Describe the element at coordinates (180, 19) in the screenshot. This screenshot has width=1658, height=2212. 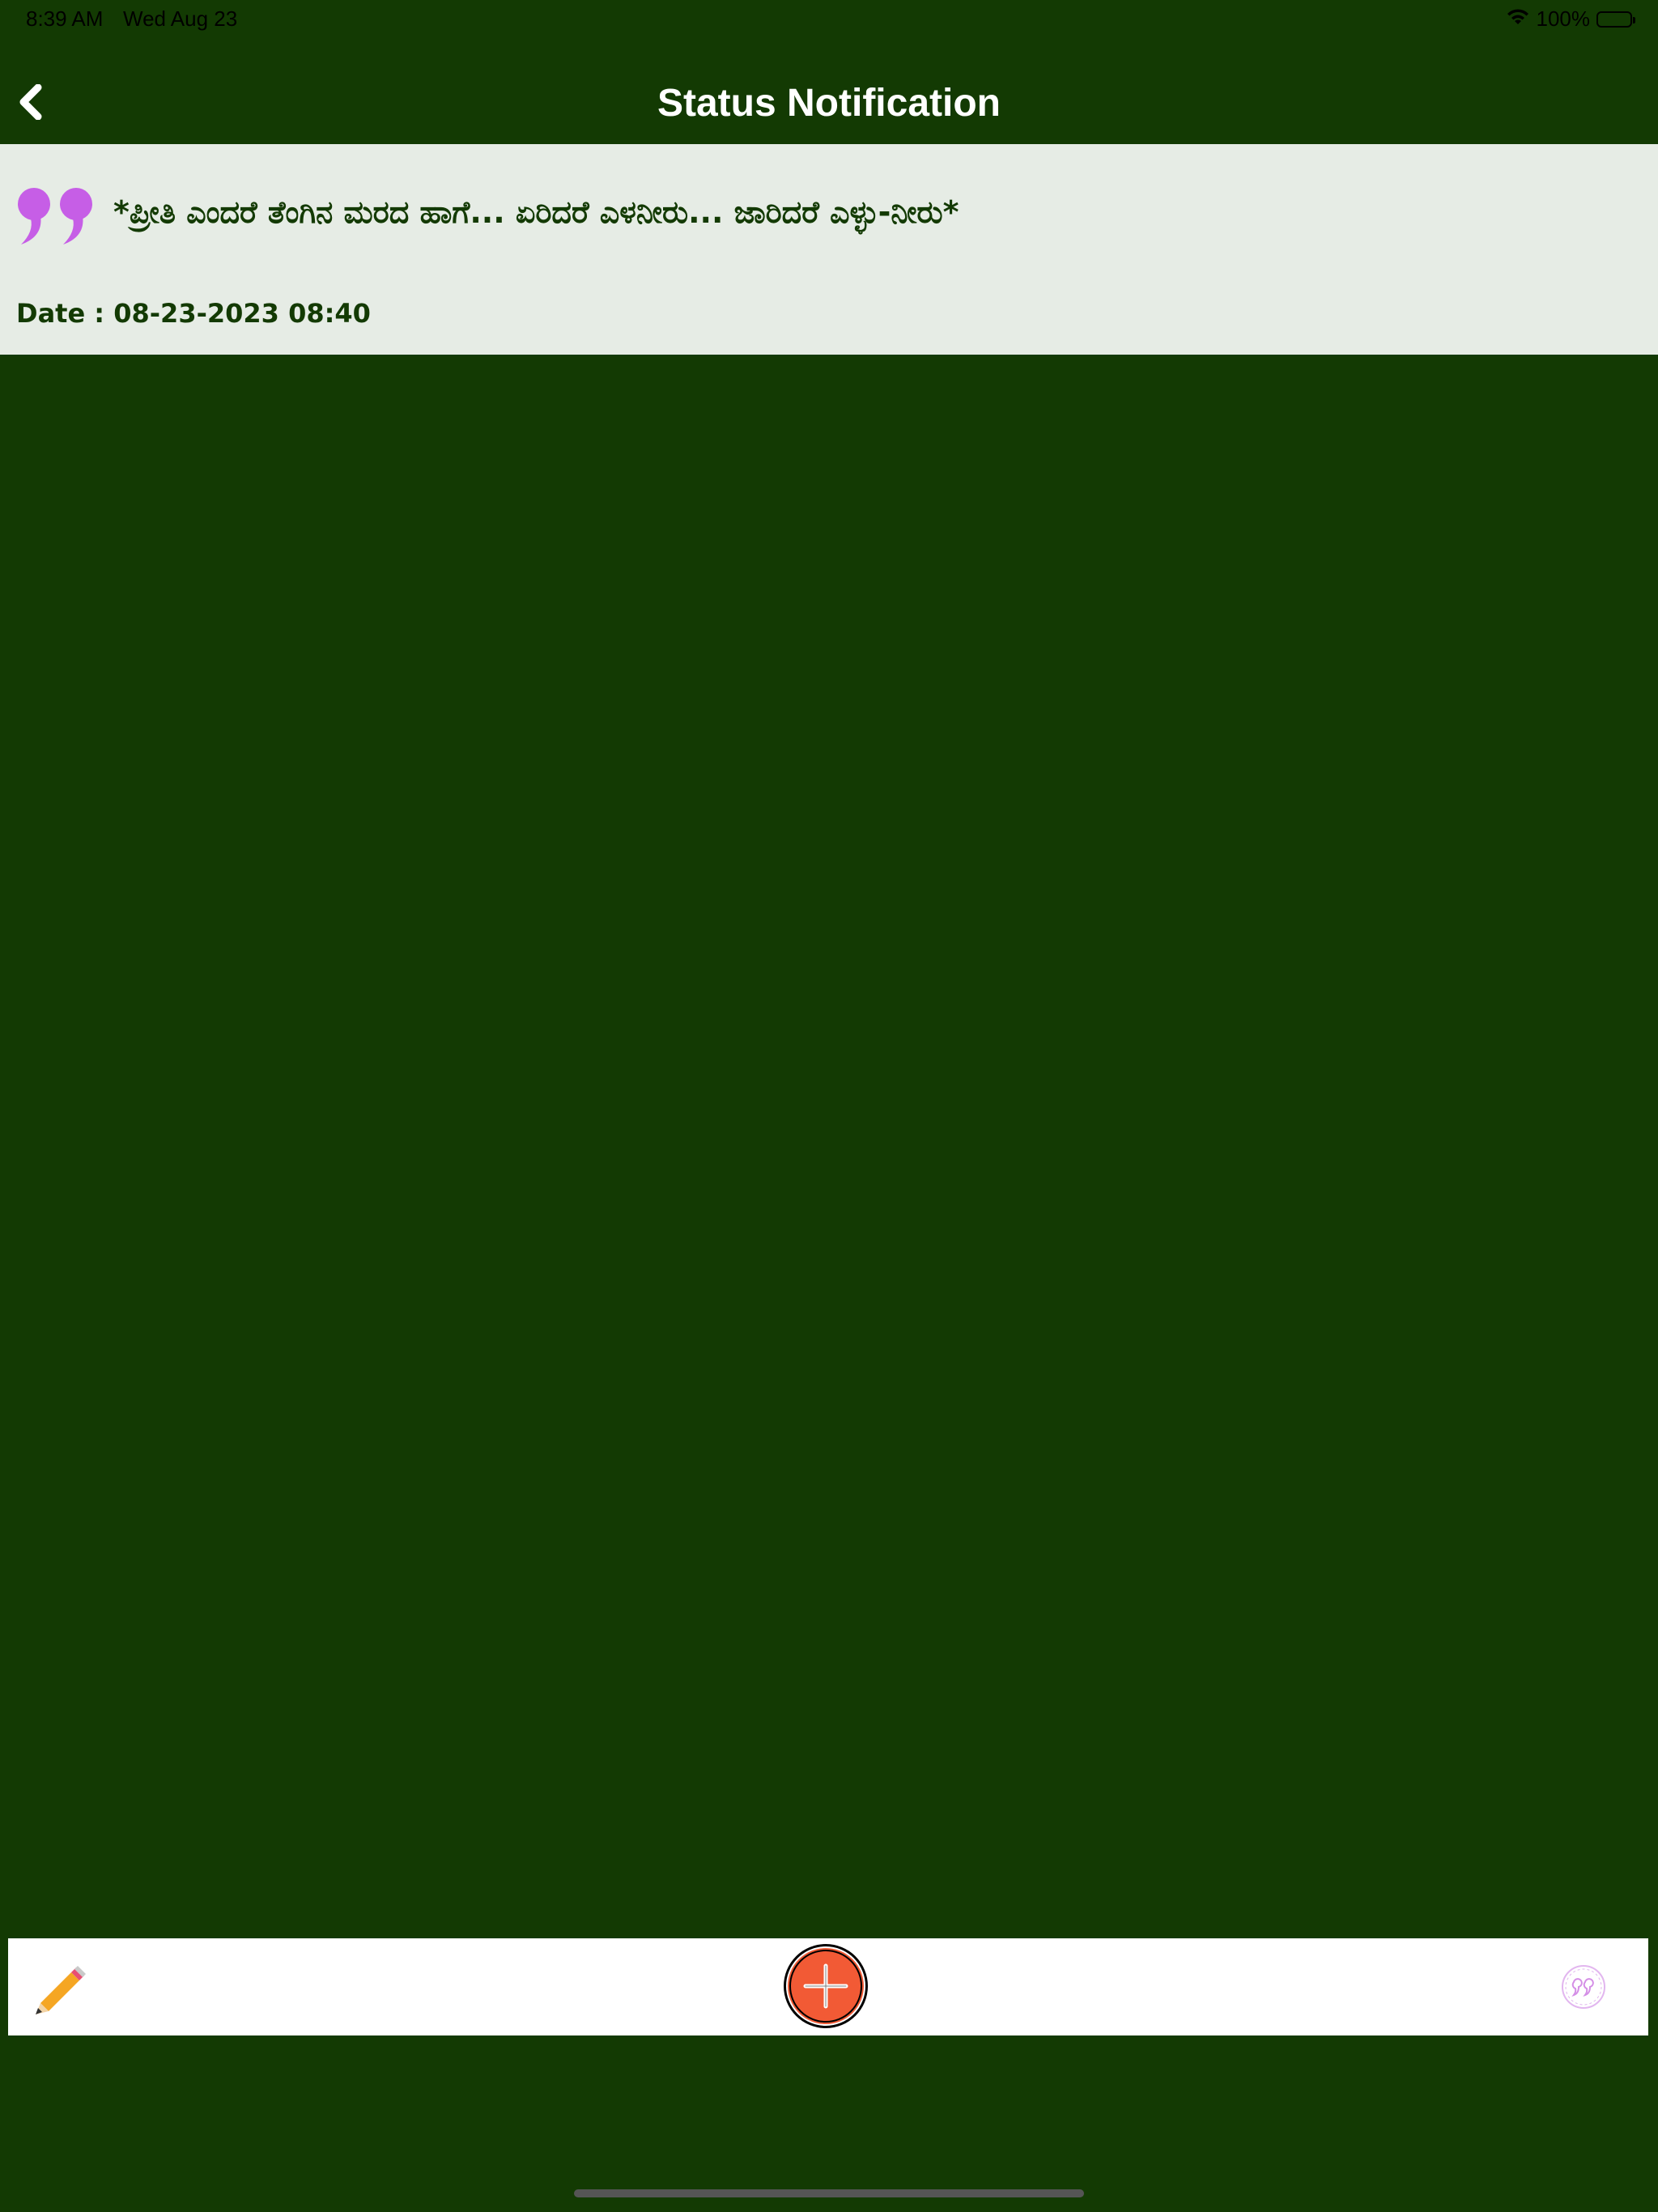
I see `status-date: Wed Aug 23` at that location.